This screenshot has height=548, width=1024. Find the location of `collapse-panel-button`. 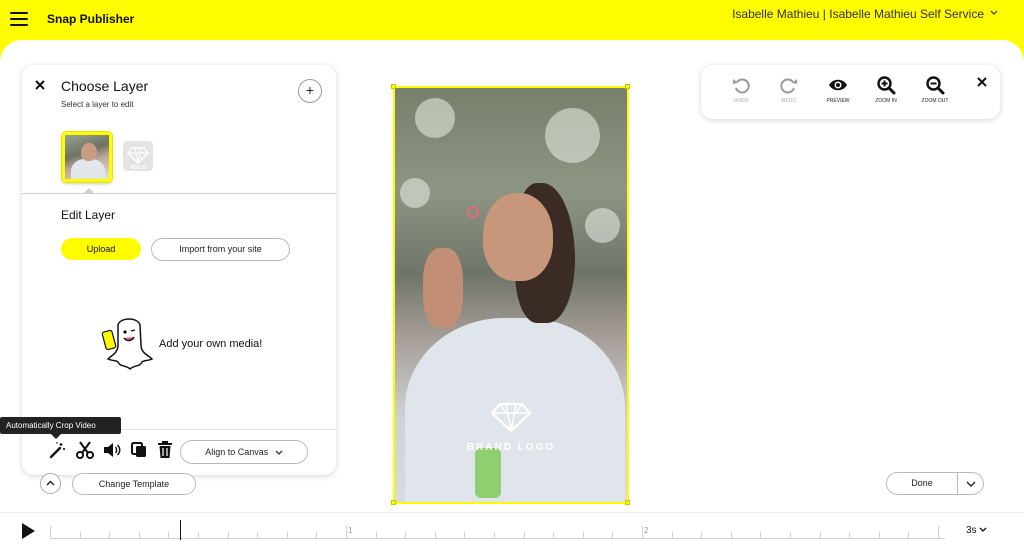

collapse-panel-button is located at coordinates (50, 483).